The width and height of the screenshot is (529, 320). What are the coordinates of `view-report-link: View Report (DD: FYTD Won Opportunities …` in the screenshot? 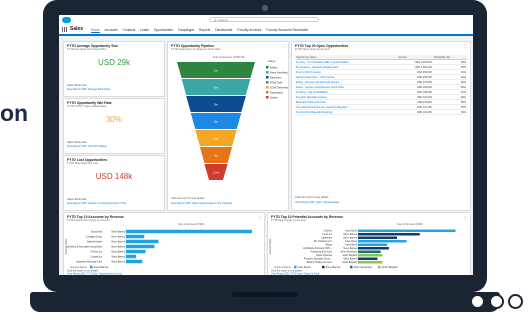 It's located at (94, 274).